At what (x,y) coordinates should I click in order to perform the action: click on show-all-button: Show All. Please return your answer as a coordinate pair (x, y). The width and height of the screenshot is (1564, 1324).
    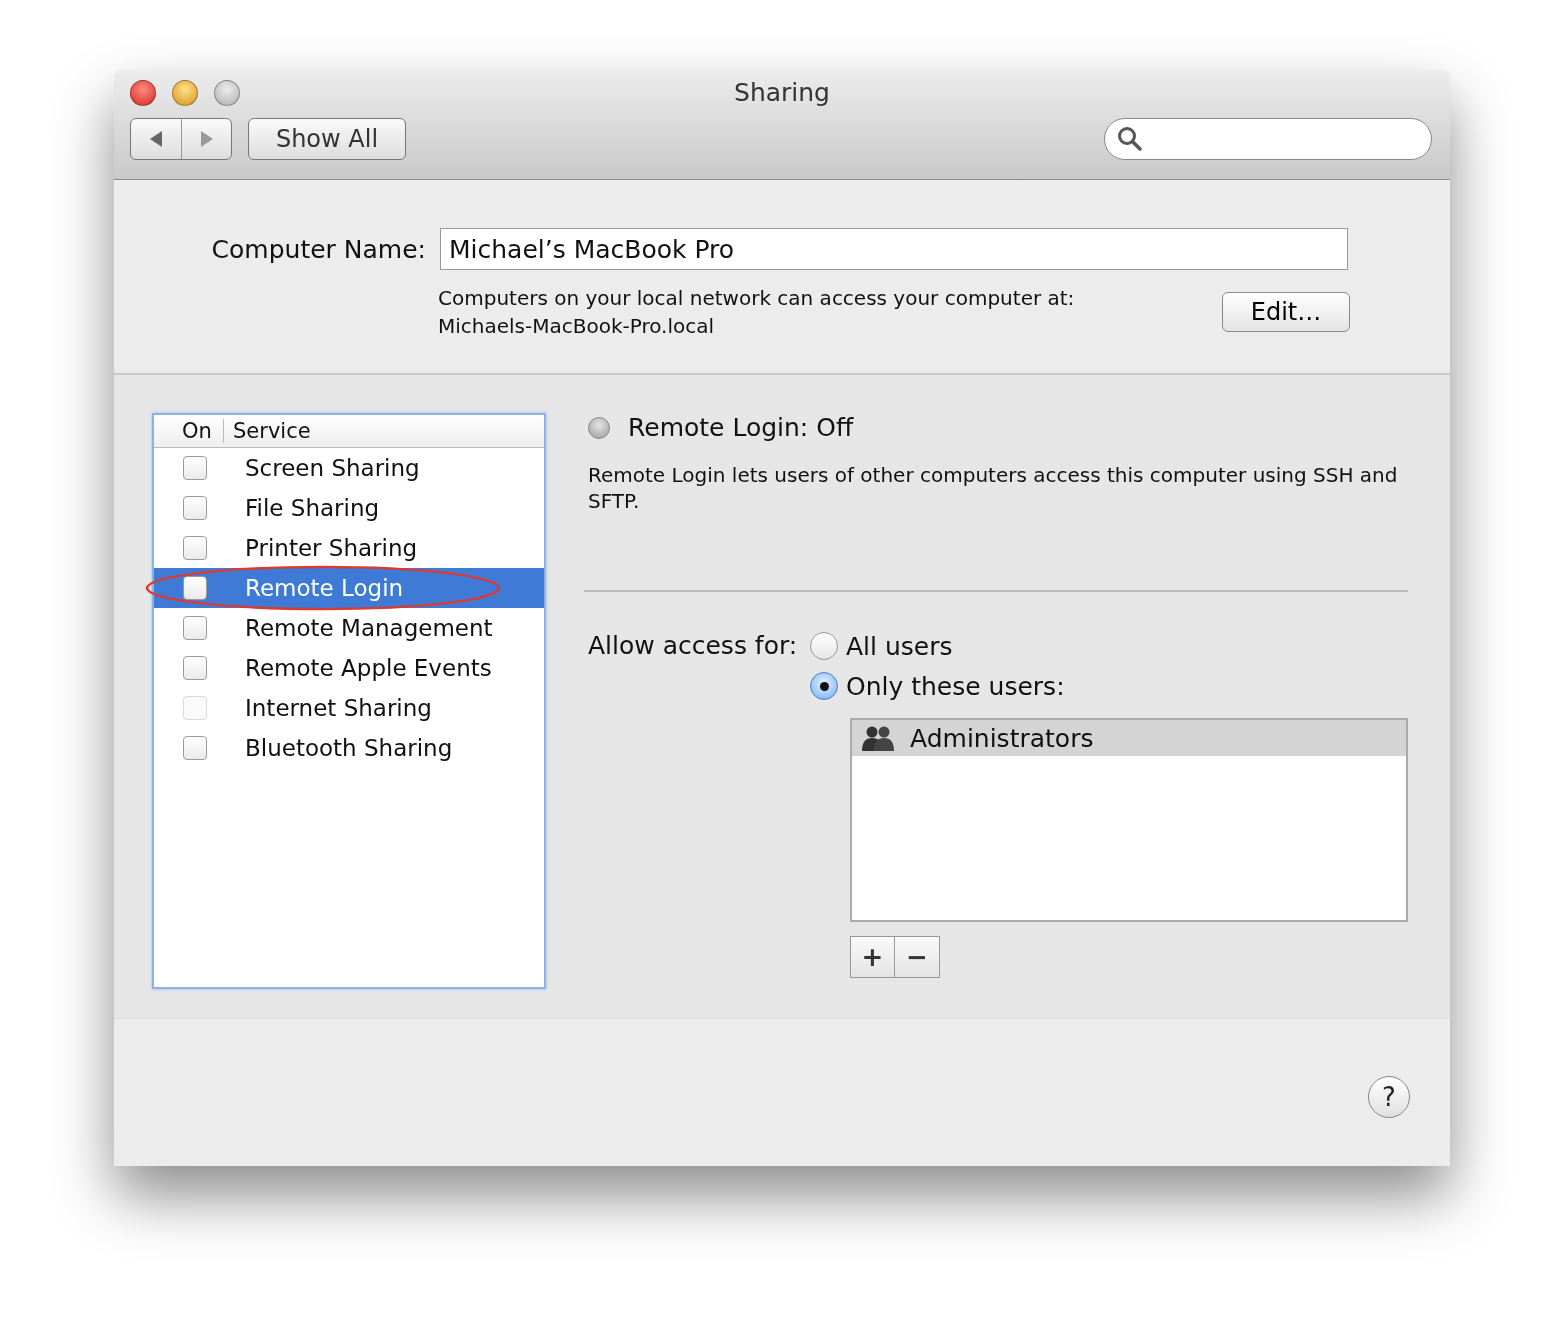
    Looking at the image, I should click on (327, 139).